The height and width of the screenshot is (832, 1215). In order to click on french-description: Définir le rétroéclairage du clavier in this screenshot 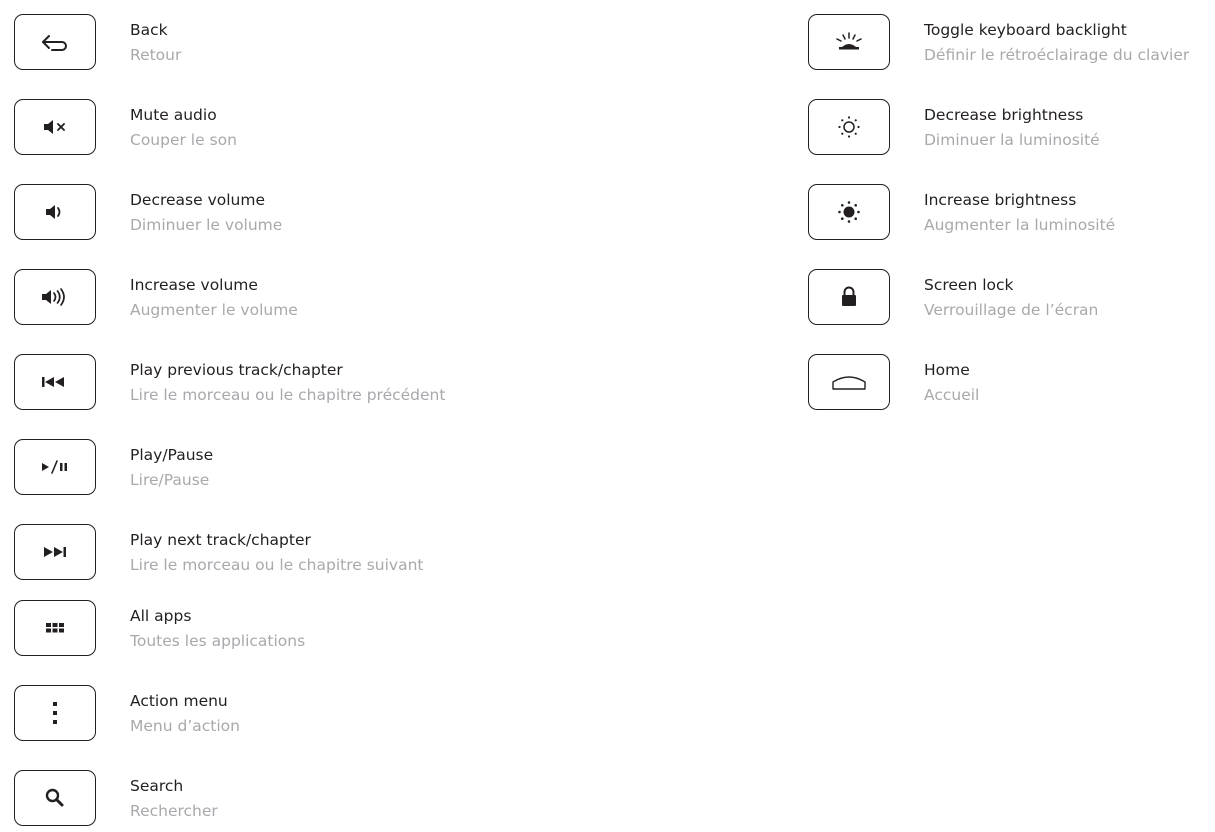, I will do `click(1057, 55)`.